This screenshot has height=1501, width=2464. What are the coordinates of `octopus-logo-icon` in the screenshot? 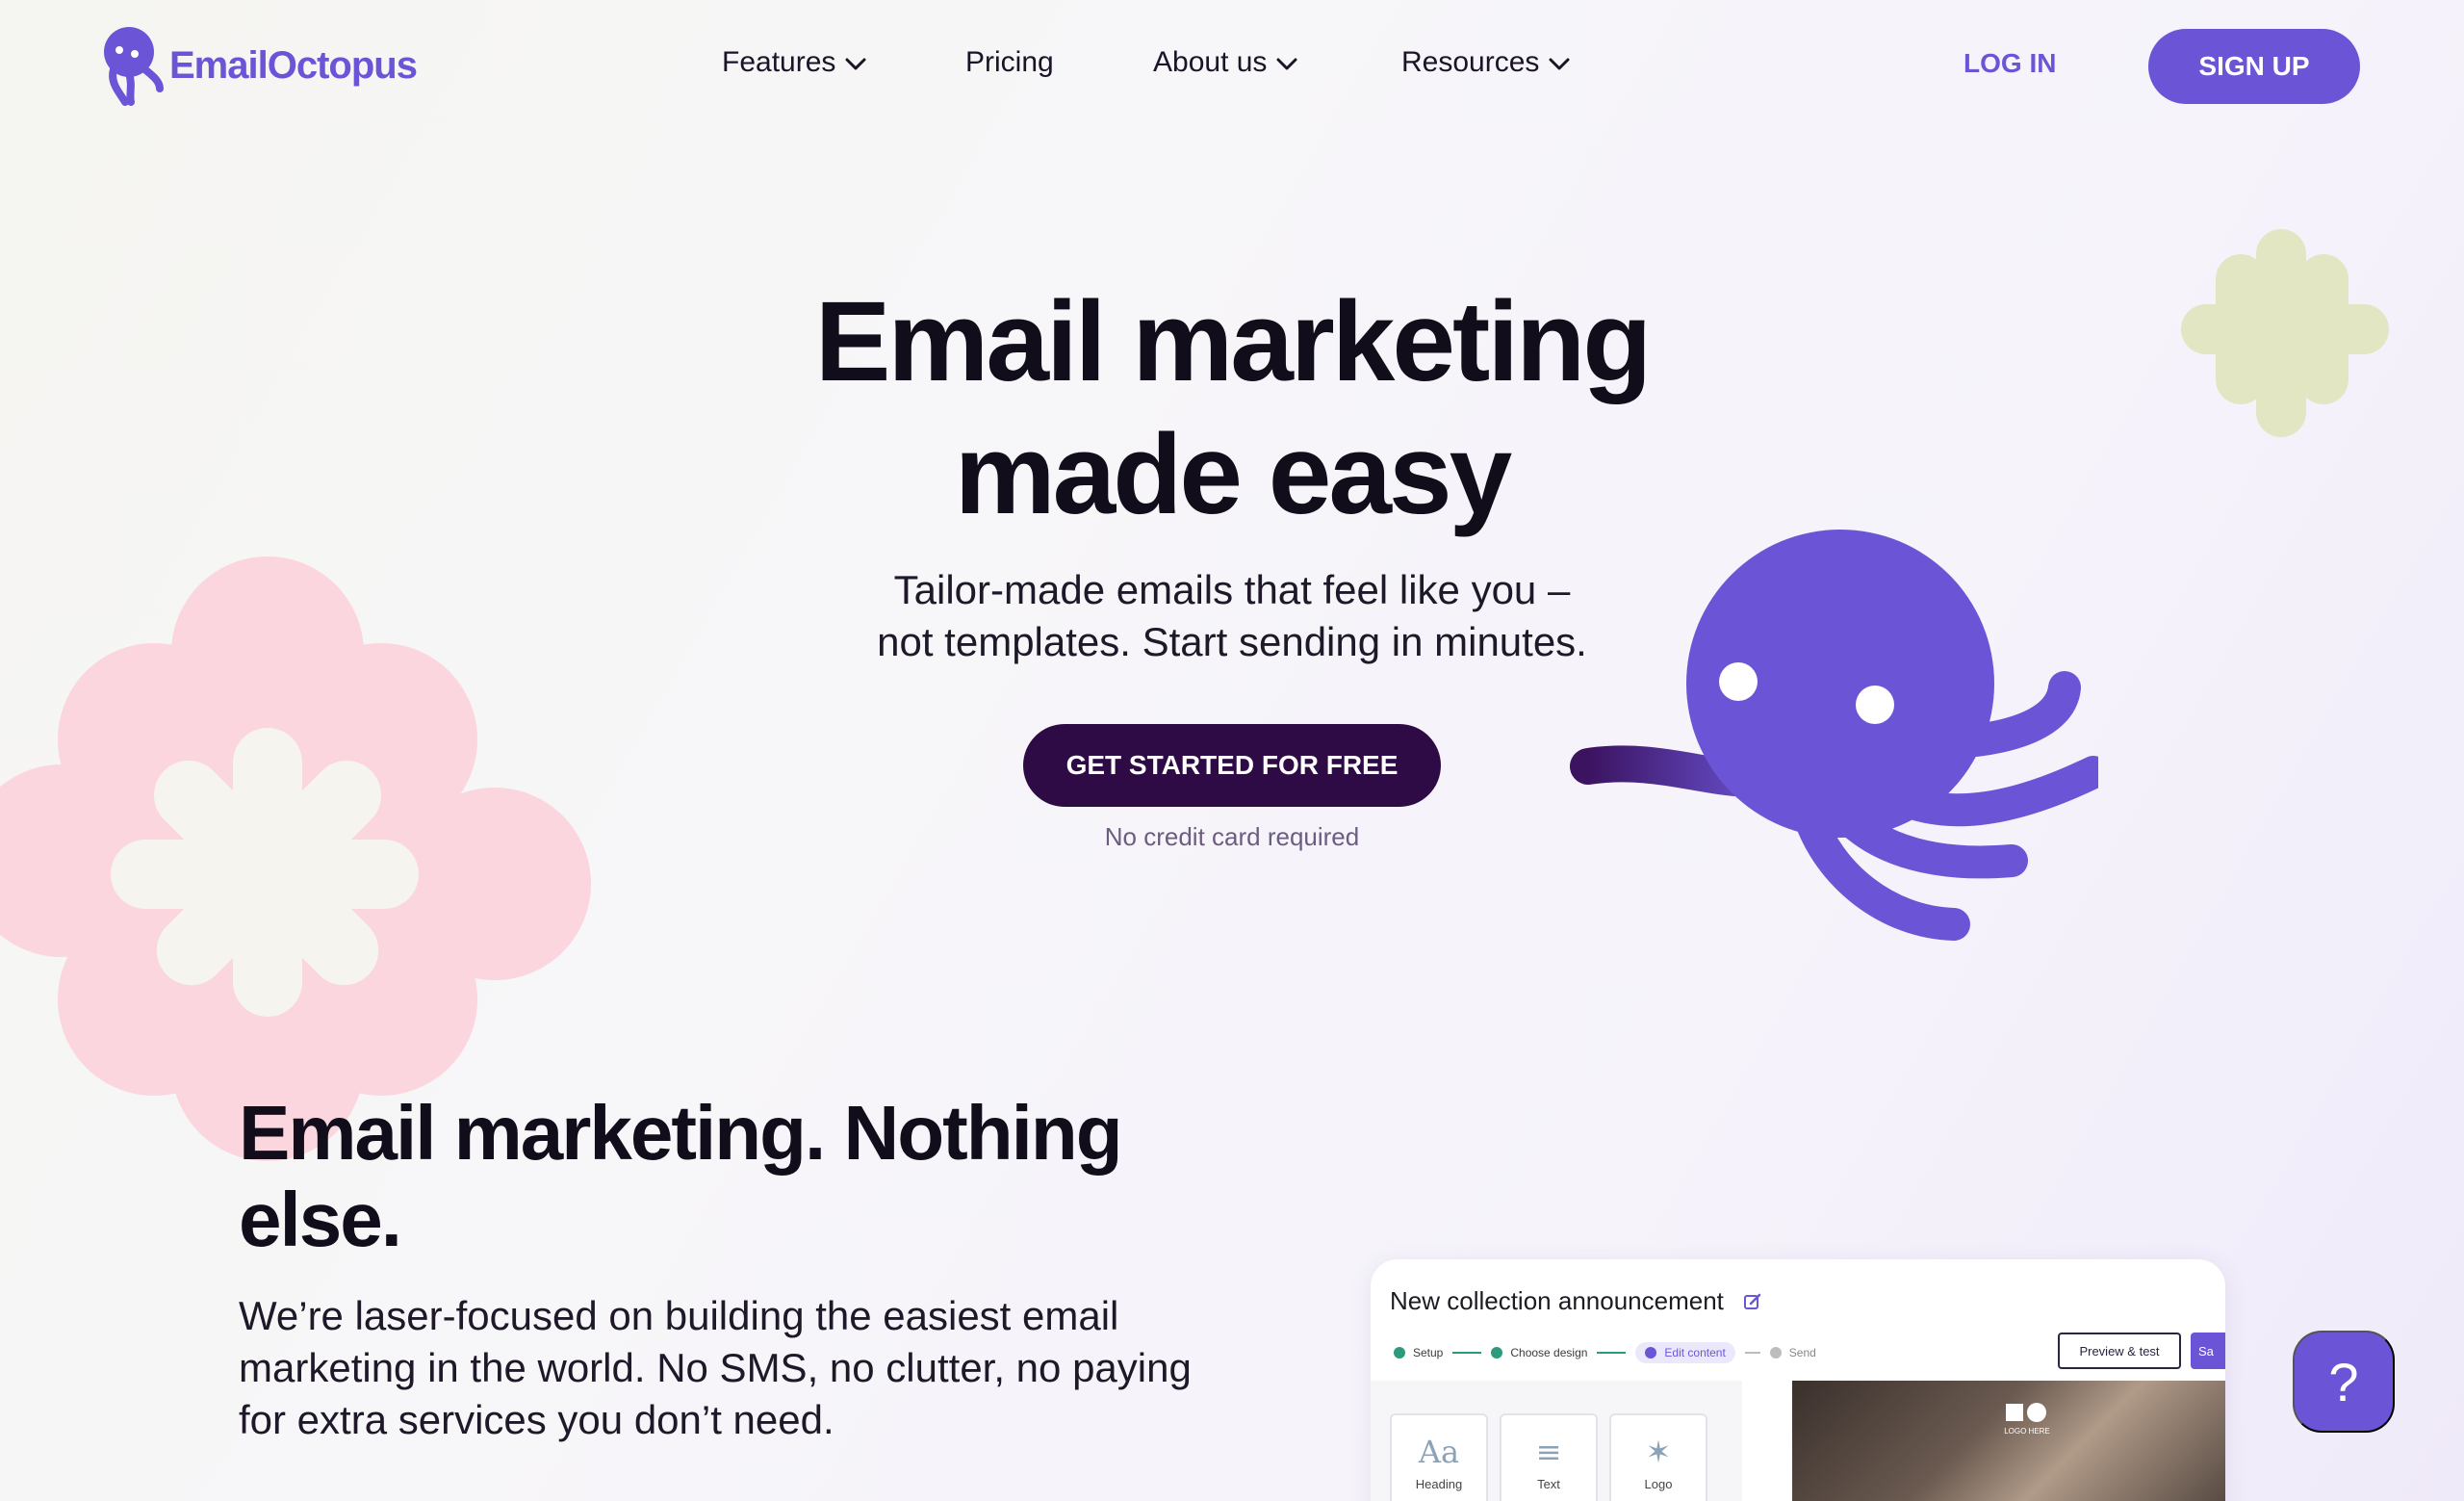 It's located at (134, 66).